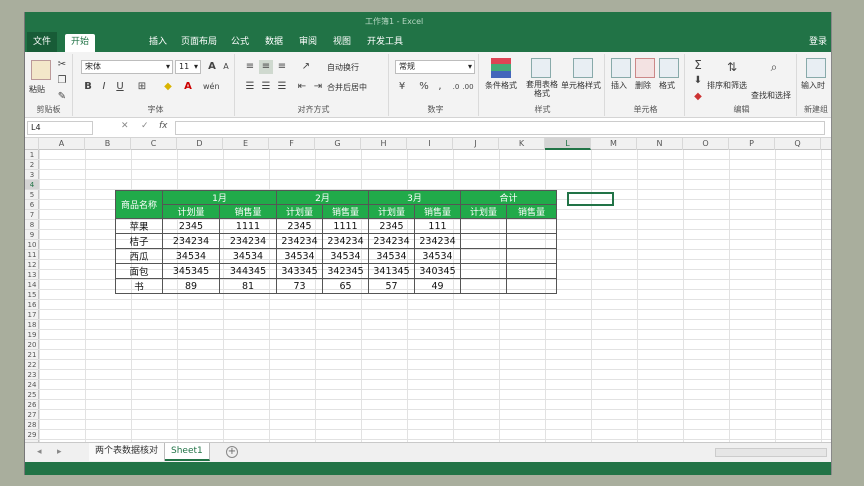  Describe the element at coordinates (139, 286) in the screenshot. I see `cell-product-name: 书` at that location.